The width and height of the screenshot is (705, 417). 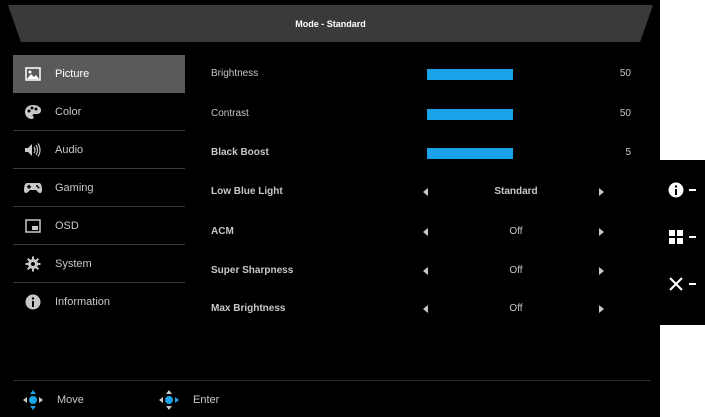 I want to click on sidebar-item-label: Audio, so click(x=69, y=149).